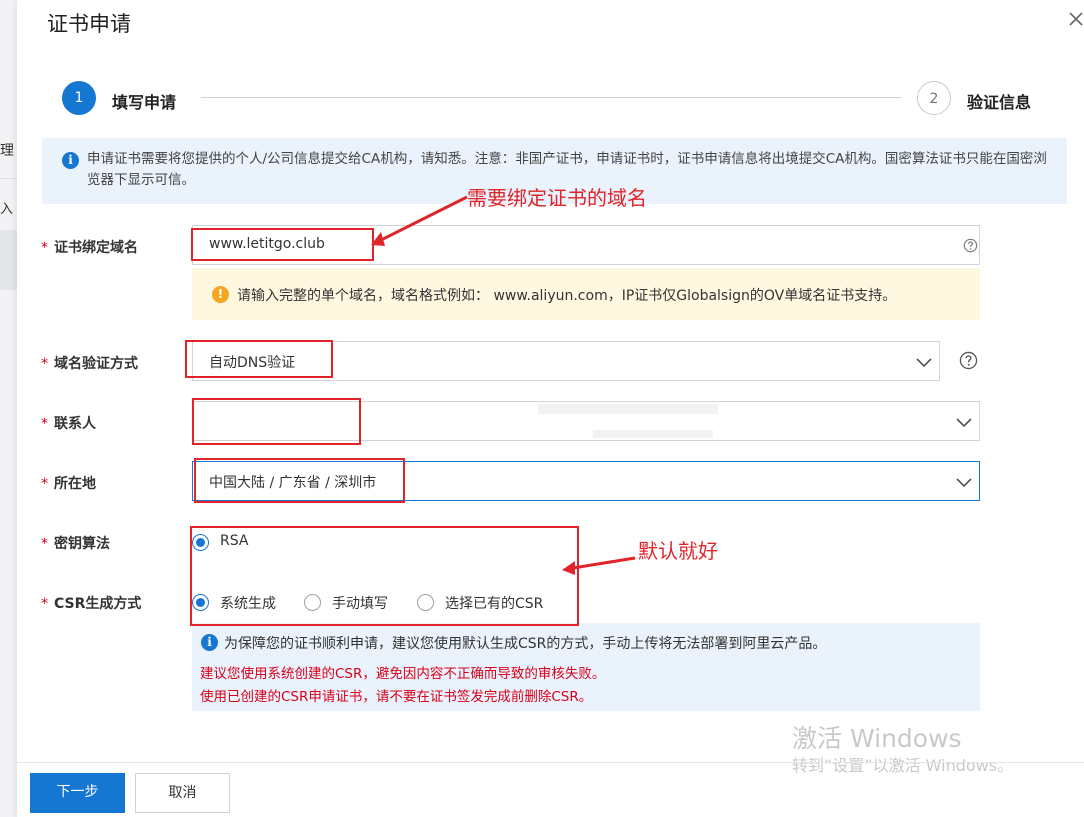 The width and height of the screenshot is (1084, 817). Describe the element at coordinates (98, 604) in the screenshot. I see `csr-method-label-text: CSR生成方式` at that location.